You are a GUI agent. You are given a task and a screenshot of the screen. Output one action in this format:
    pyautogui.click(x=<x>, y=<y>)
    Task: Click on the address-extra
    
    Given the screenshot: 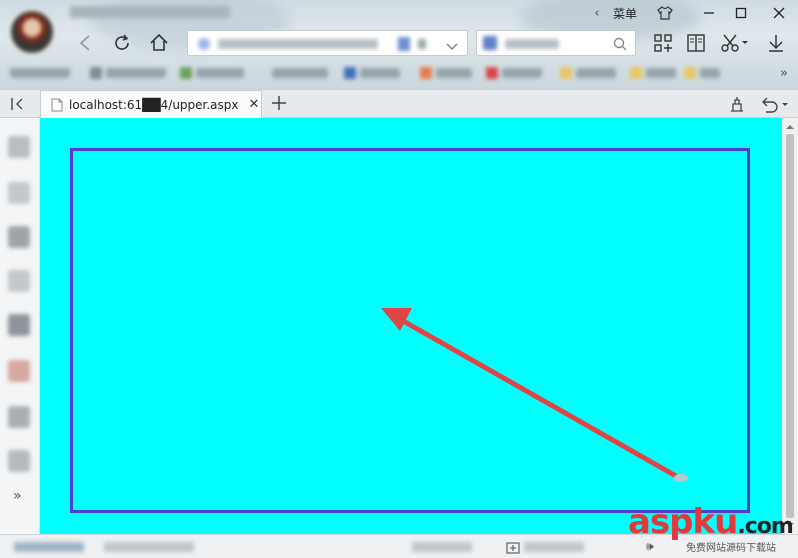 What is the action you would take?
    pyautogui.click(x=422, y=44)
    